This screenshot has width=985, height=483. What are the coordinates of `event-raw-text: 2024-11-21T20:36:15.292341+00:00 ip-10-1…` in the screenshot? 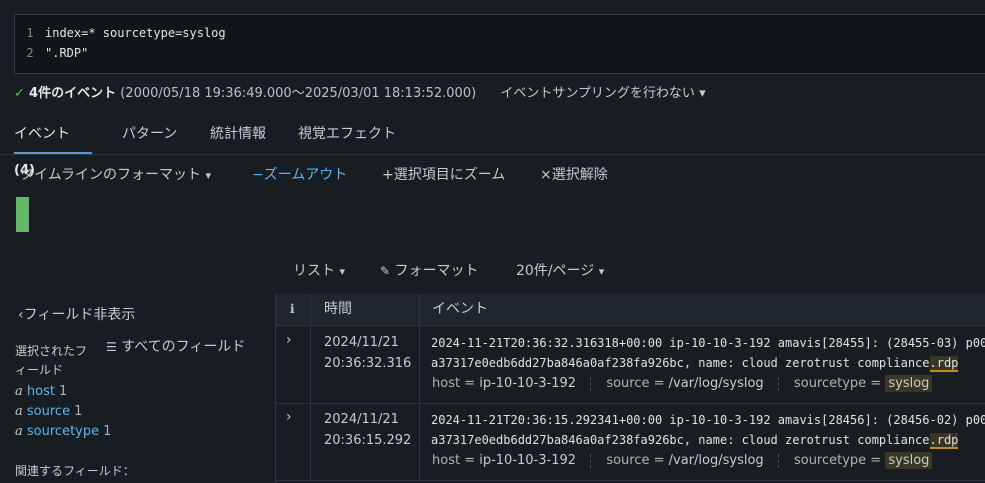 It's located at (708, 430).